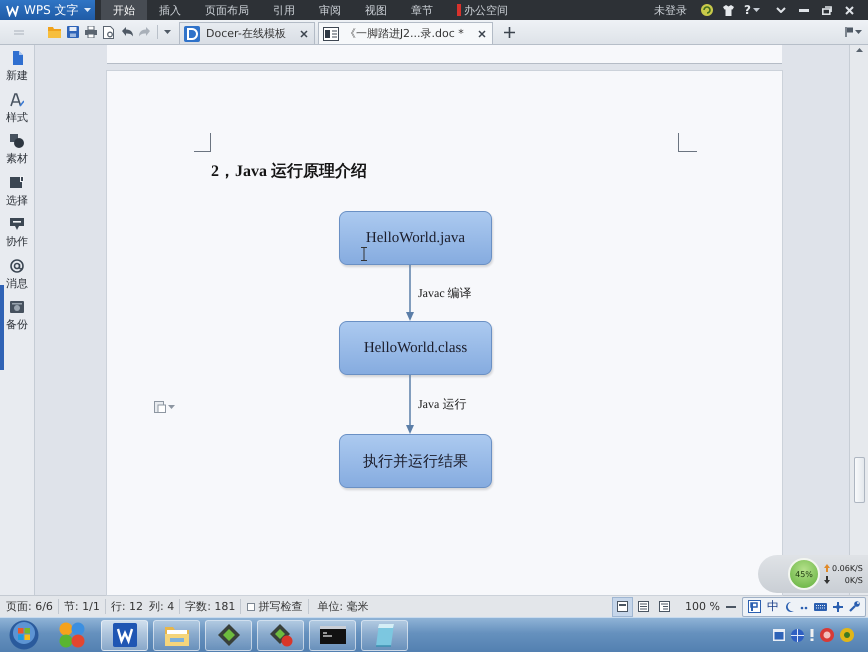 This screenshot has width=868, height=652. What do you see at coordinates (73, 32) in the screenshot?
I see `save-icon` at bounding box center [73, 32].